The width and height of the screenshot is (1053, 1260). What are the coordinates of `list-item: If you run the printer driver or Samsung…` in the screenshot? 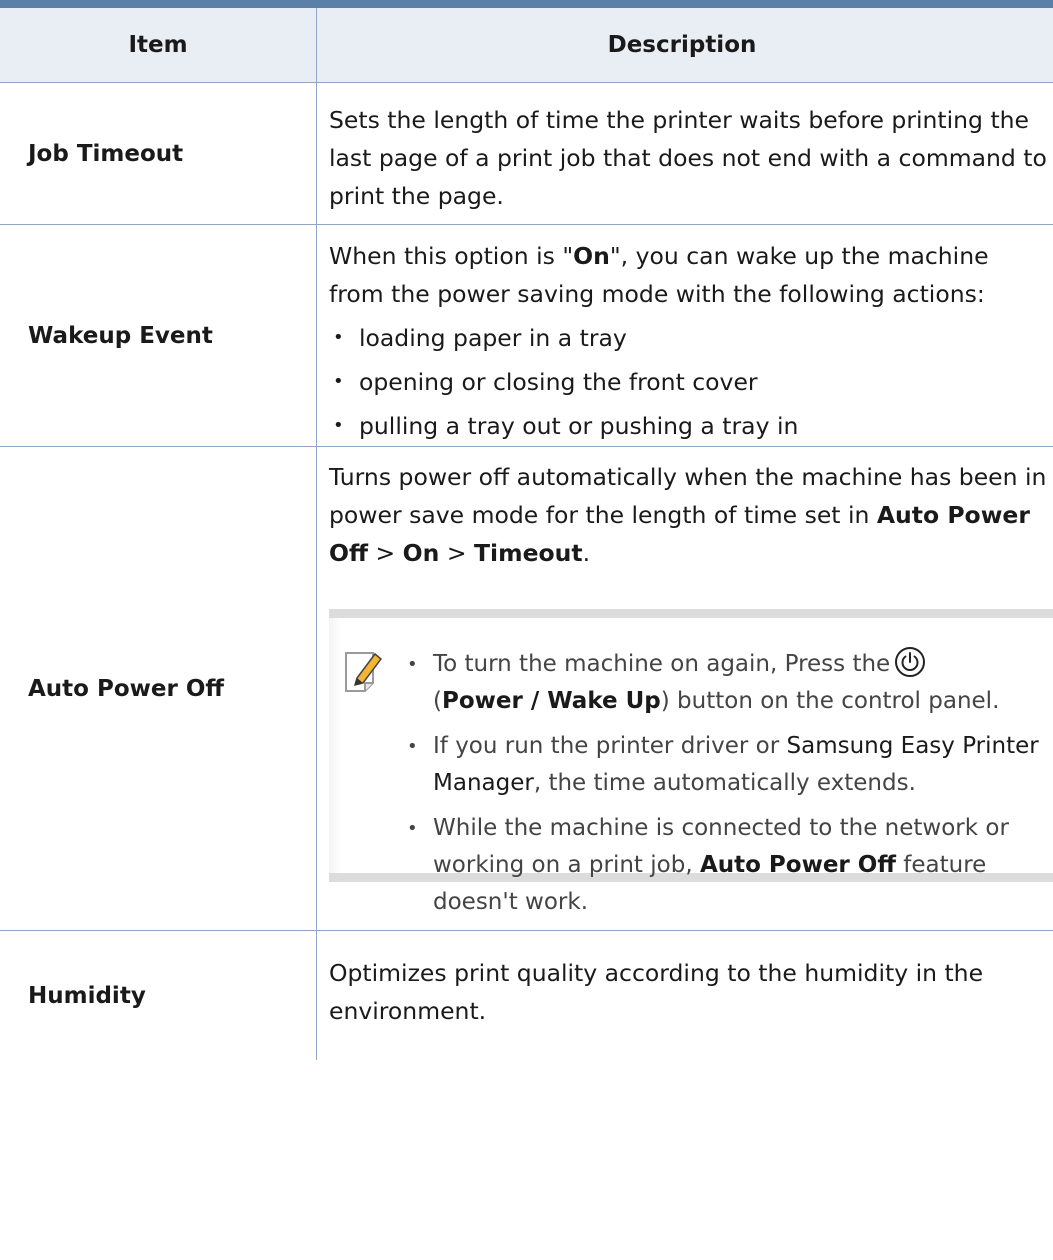 It's located at (724, 765).